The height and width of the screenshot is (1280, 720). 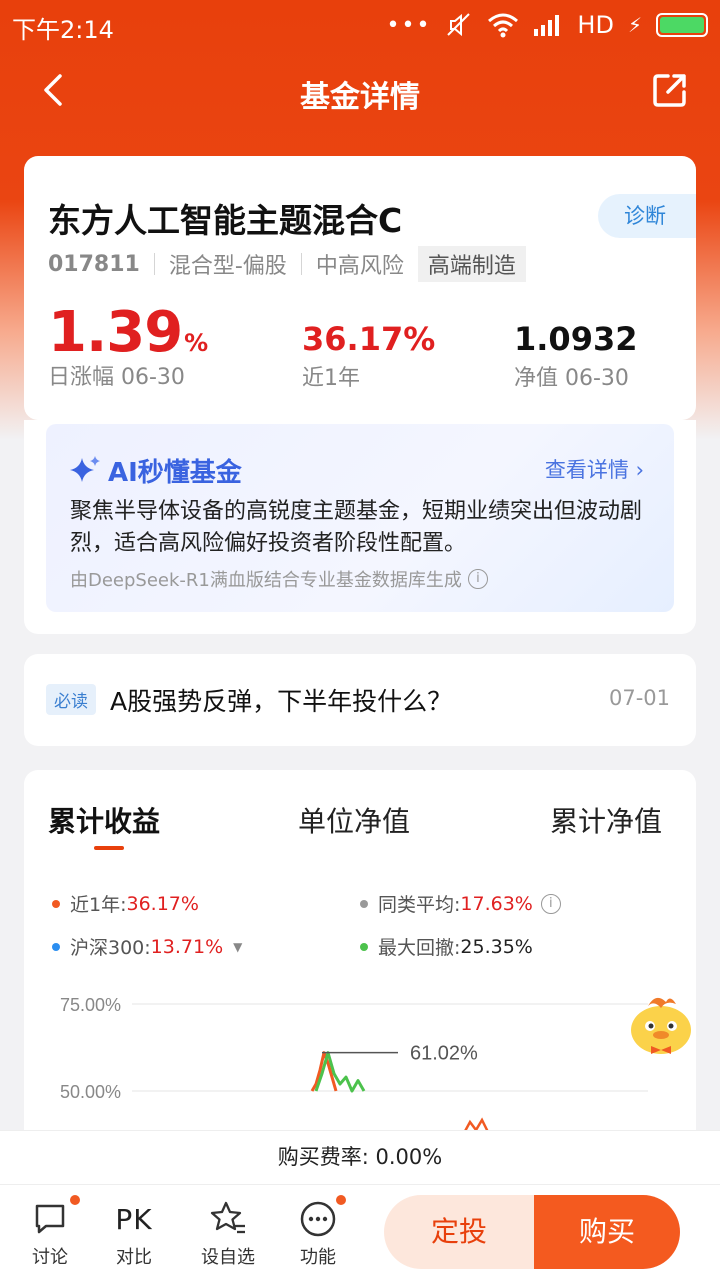 I want to click on legend-fund: 近1年: 36.17%, so click(x=125, y=903).